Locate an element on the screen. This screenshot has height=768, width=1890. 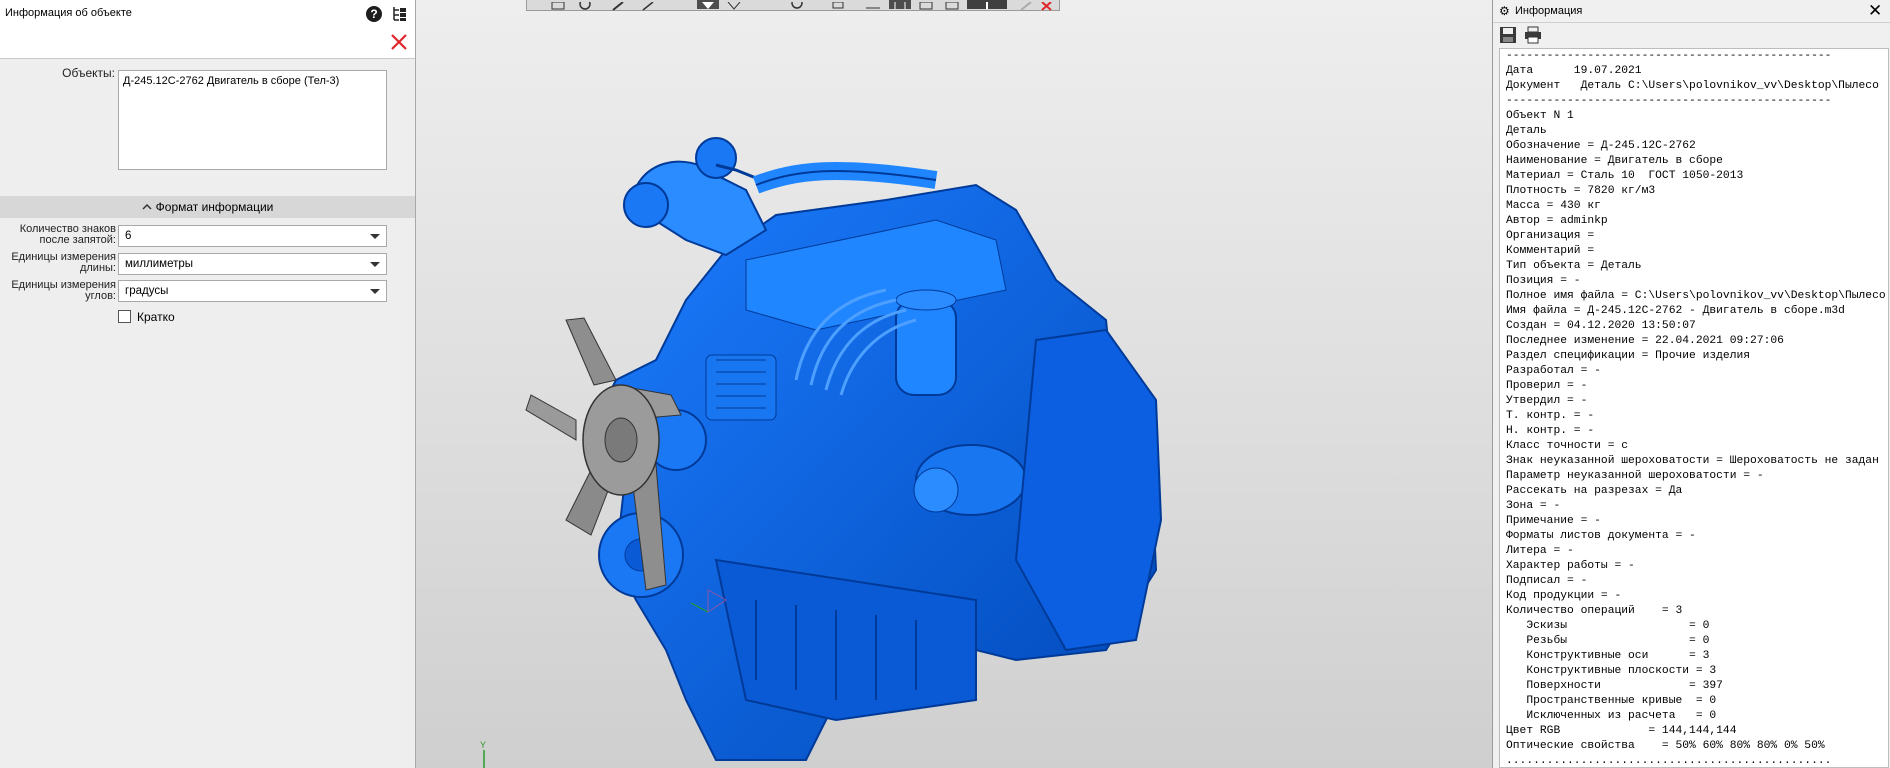
info-line: Рассекать на разрезах = Да is located at coordinates (1594, 491).